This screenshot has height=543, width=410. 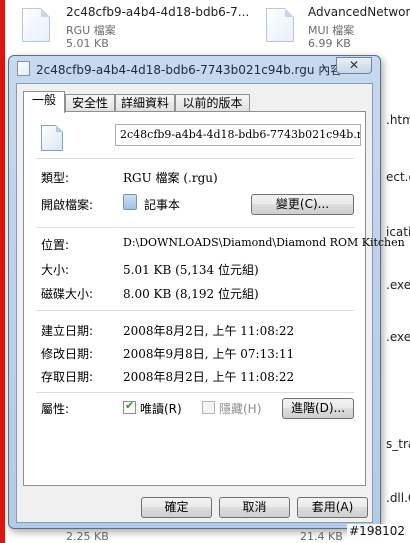 I want to click on tab-general: 一般, so click(x=44, y=102).